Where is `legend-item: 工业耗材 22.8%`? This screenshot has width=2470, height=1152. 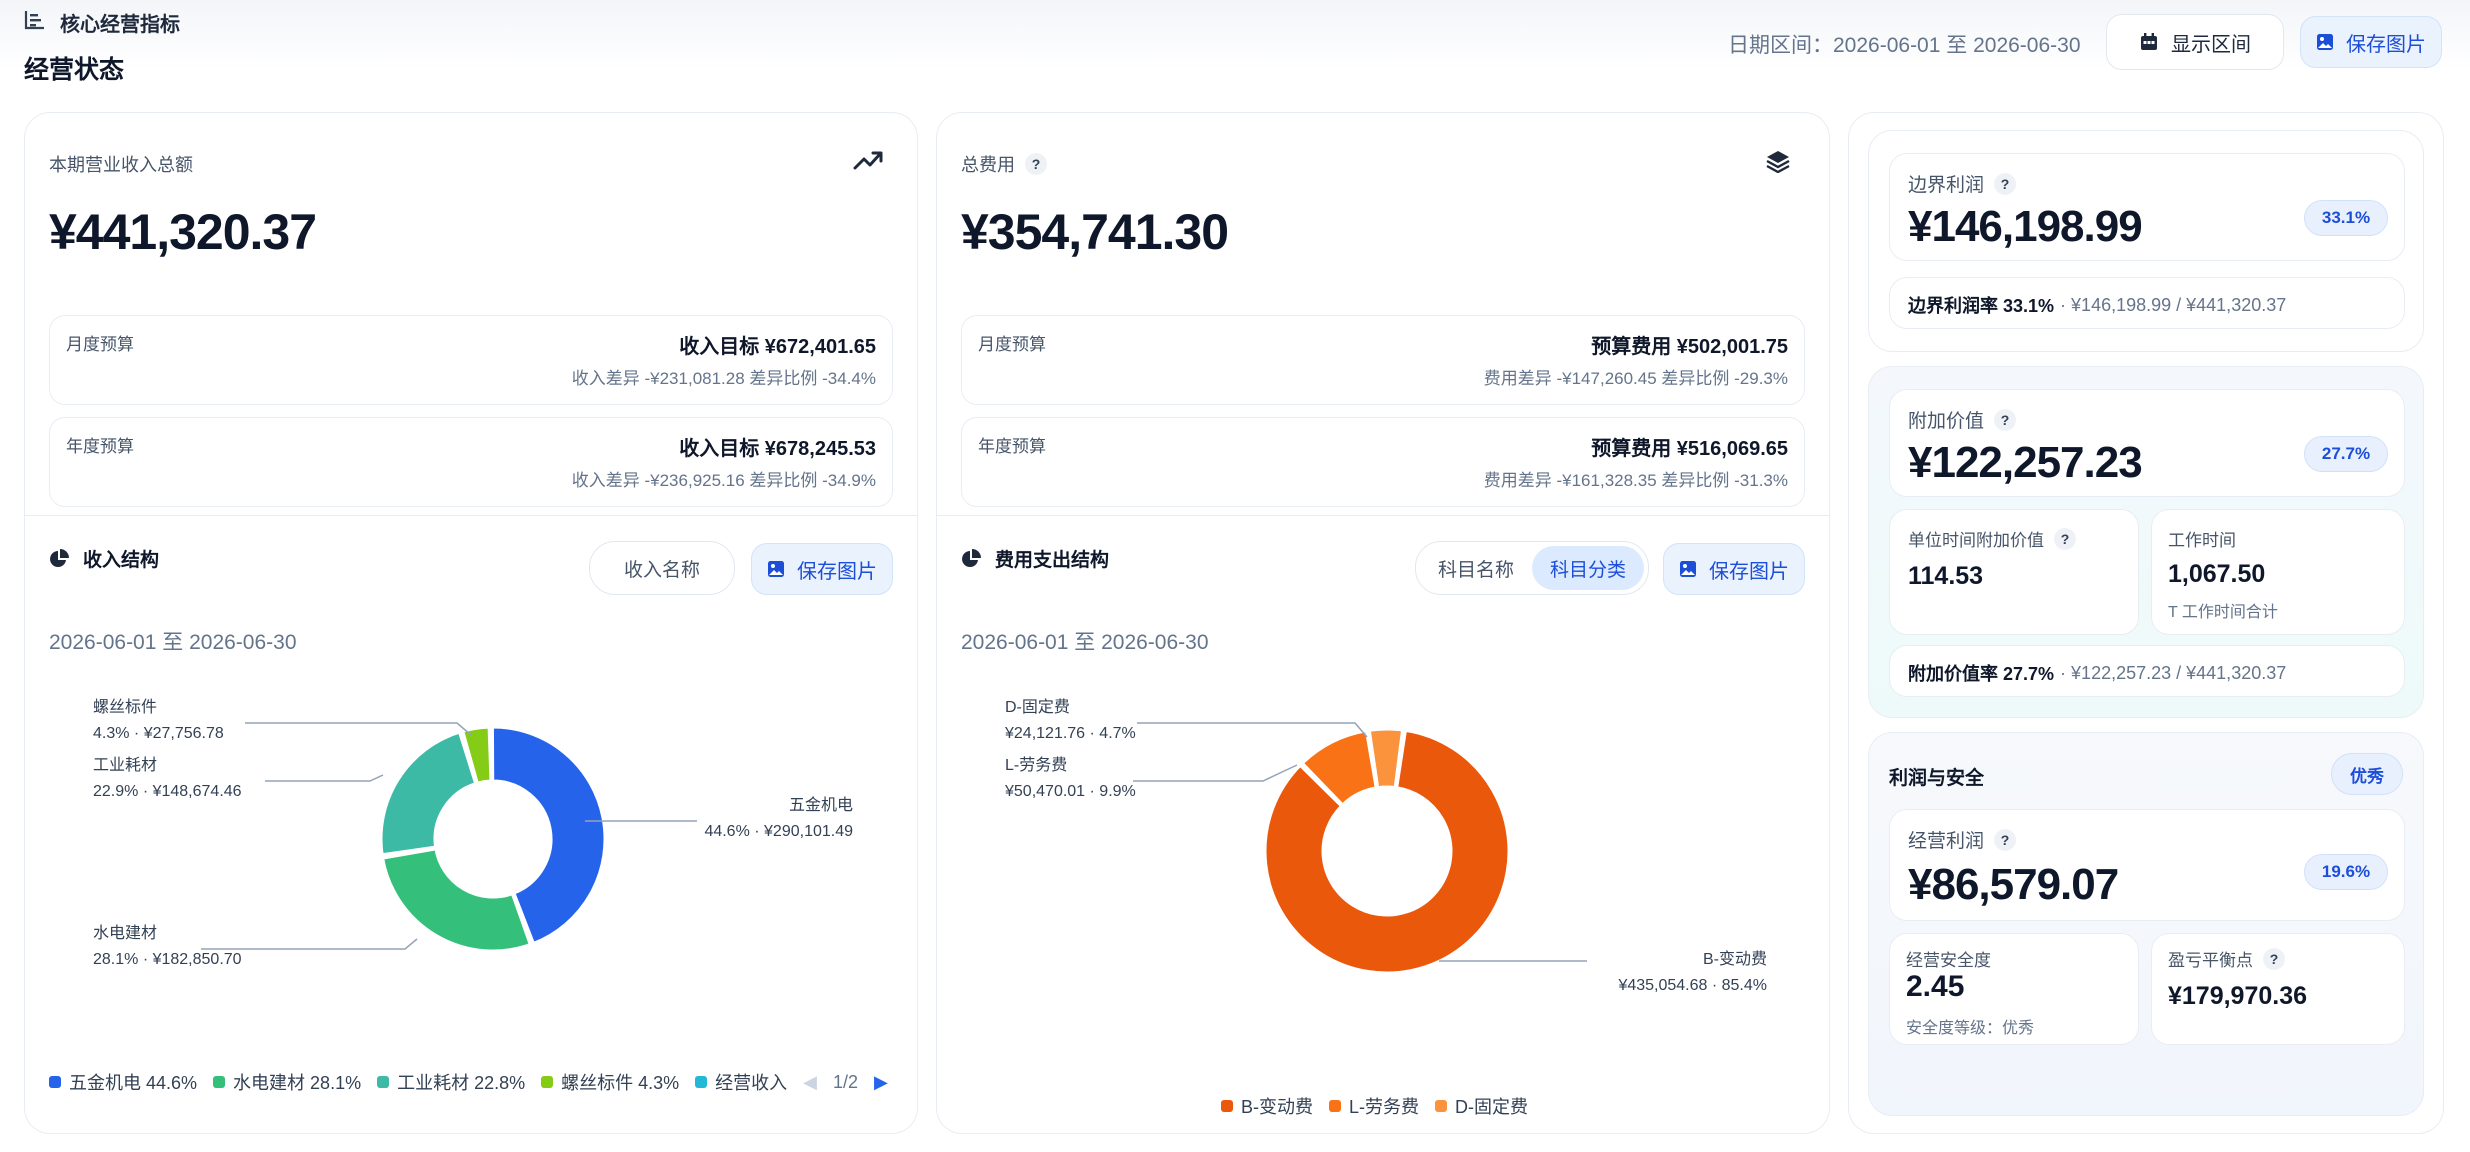
legend-item: 工业耗材 22.8% is located at coordinates (451, 1082).